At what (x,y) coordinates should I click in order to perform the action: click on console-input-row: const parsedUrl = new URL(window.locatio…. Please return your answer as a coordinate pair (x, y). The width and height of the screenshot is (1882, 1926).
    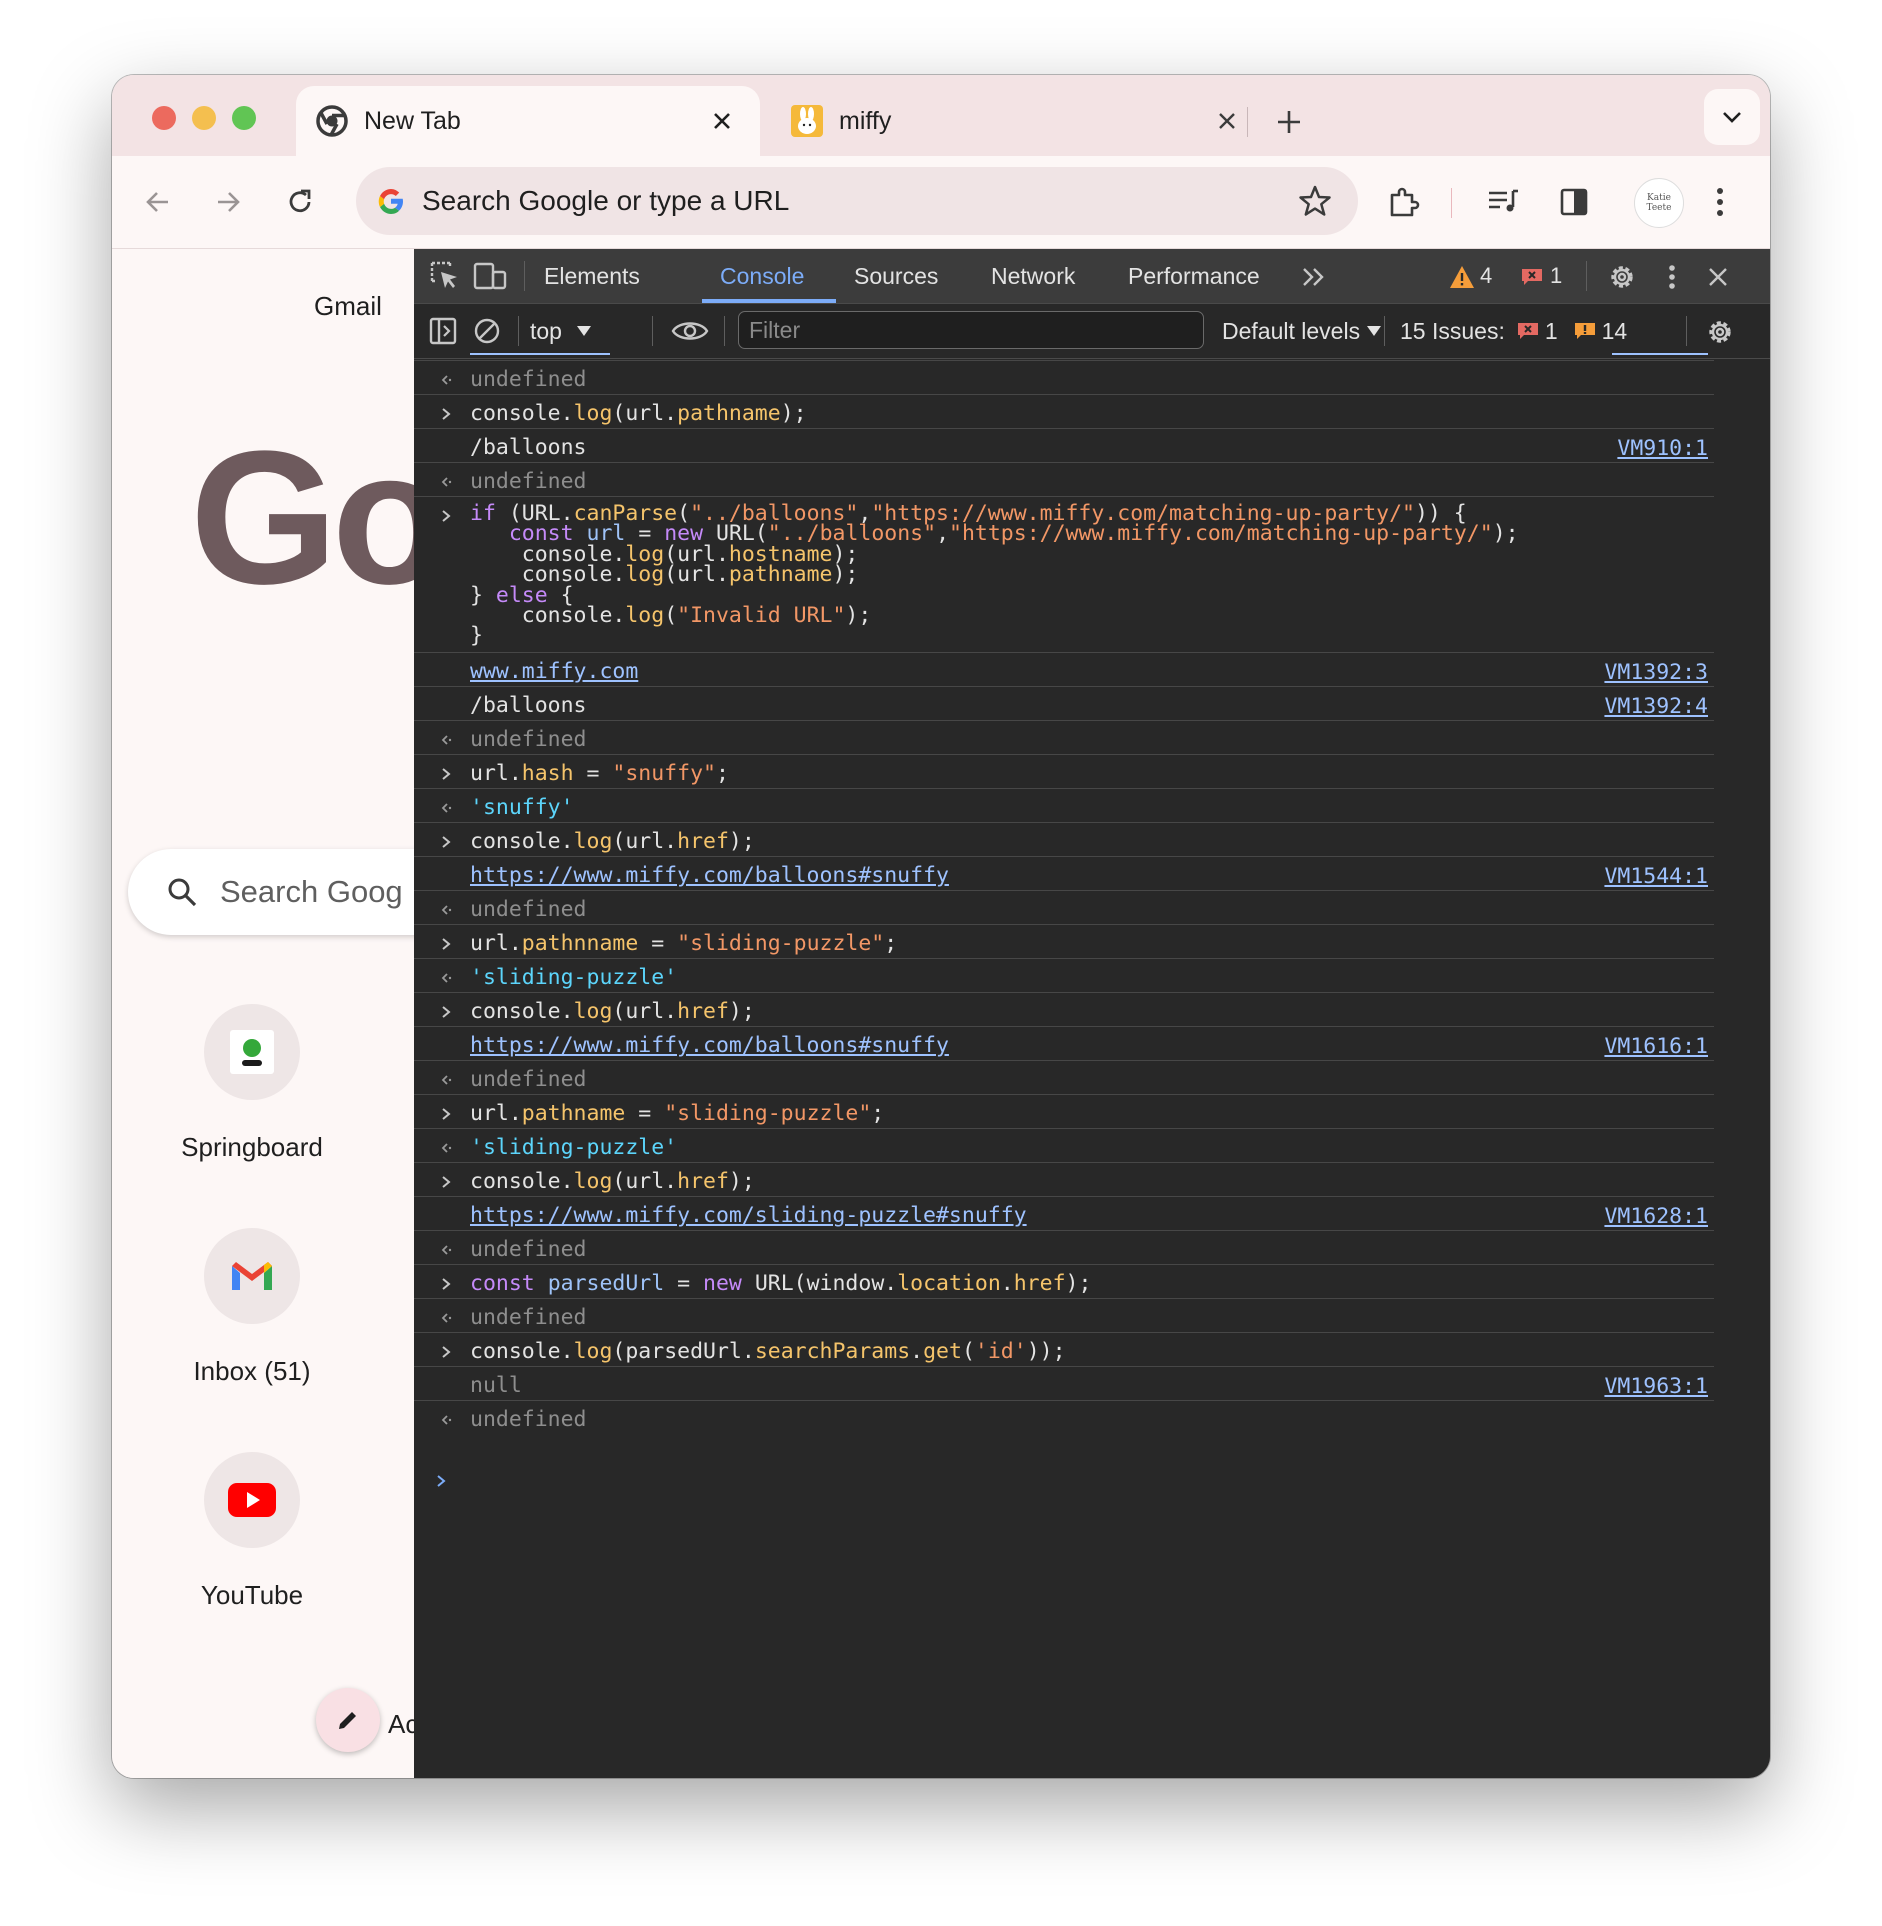
    Looking at the image, I should click on (1064, 1282).